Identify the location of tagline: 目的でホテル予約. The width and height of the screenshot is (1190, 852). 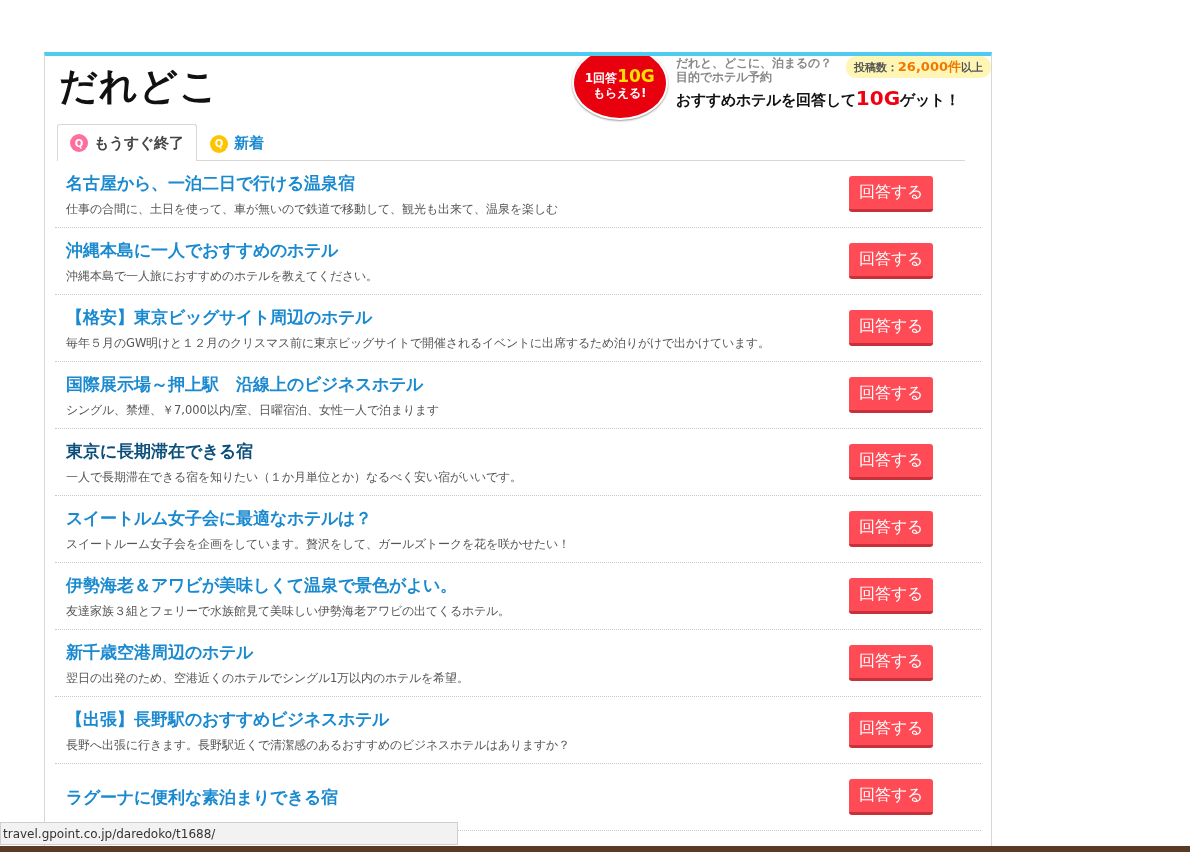
(724, 77).